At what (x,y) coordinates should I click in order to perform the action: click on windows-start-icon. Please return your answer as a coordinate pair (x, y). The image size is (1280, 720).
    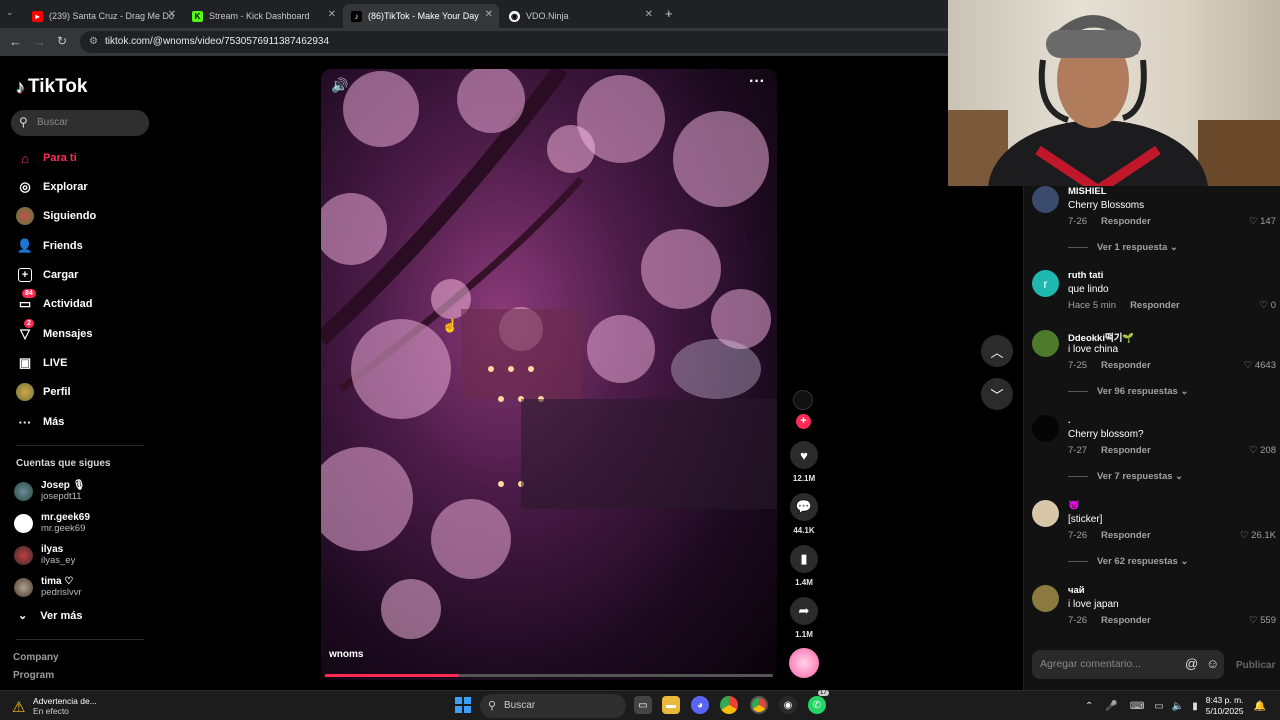
    Looking at the image, I should click on (463, 705).